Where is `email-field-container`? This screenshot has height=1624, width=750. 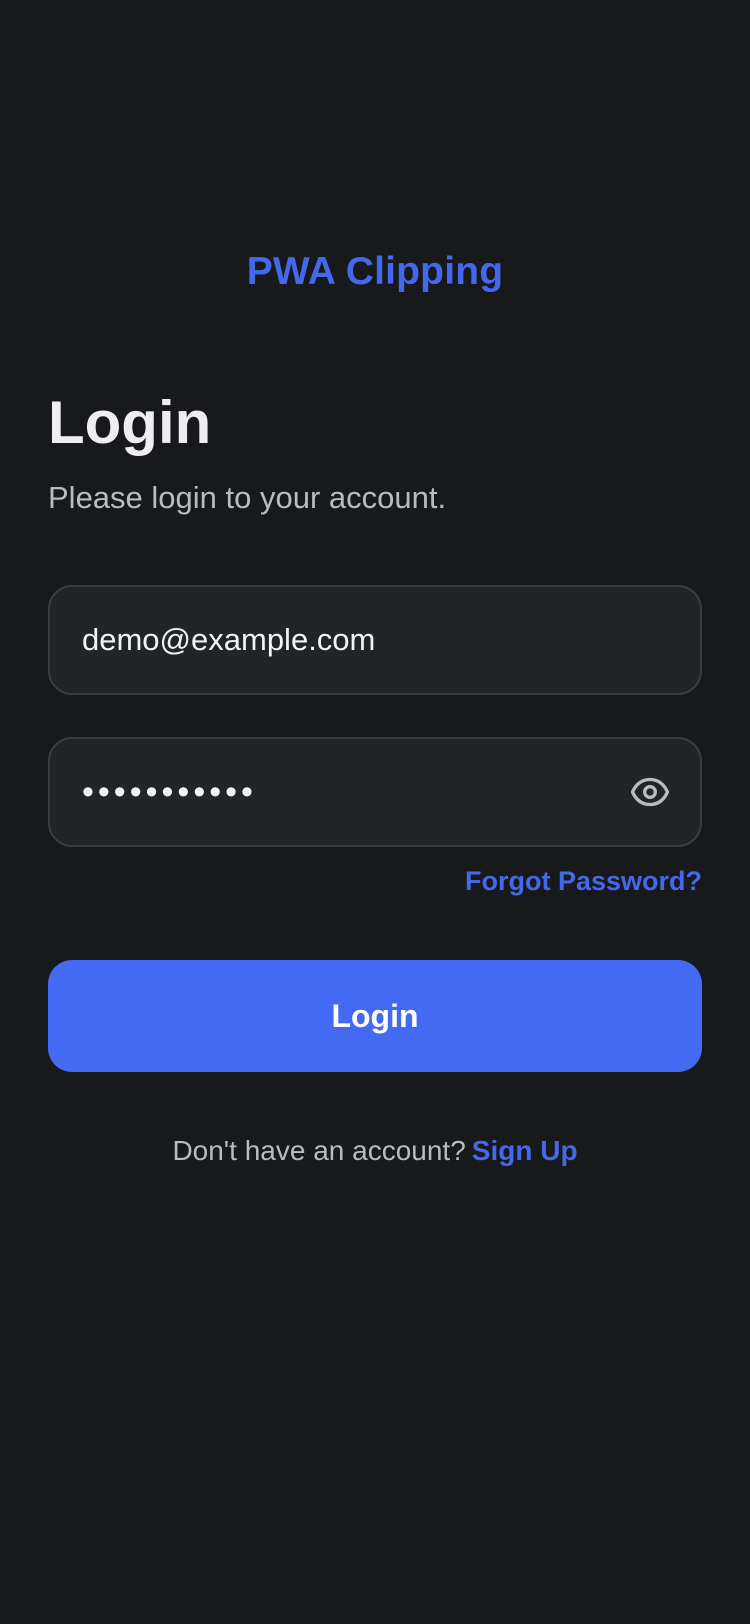
email-field-container is located at coordinates (375, 640).